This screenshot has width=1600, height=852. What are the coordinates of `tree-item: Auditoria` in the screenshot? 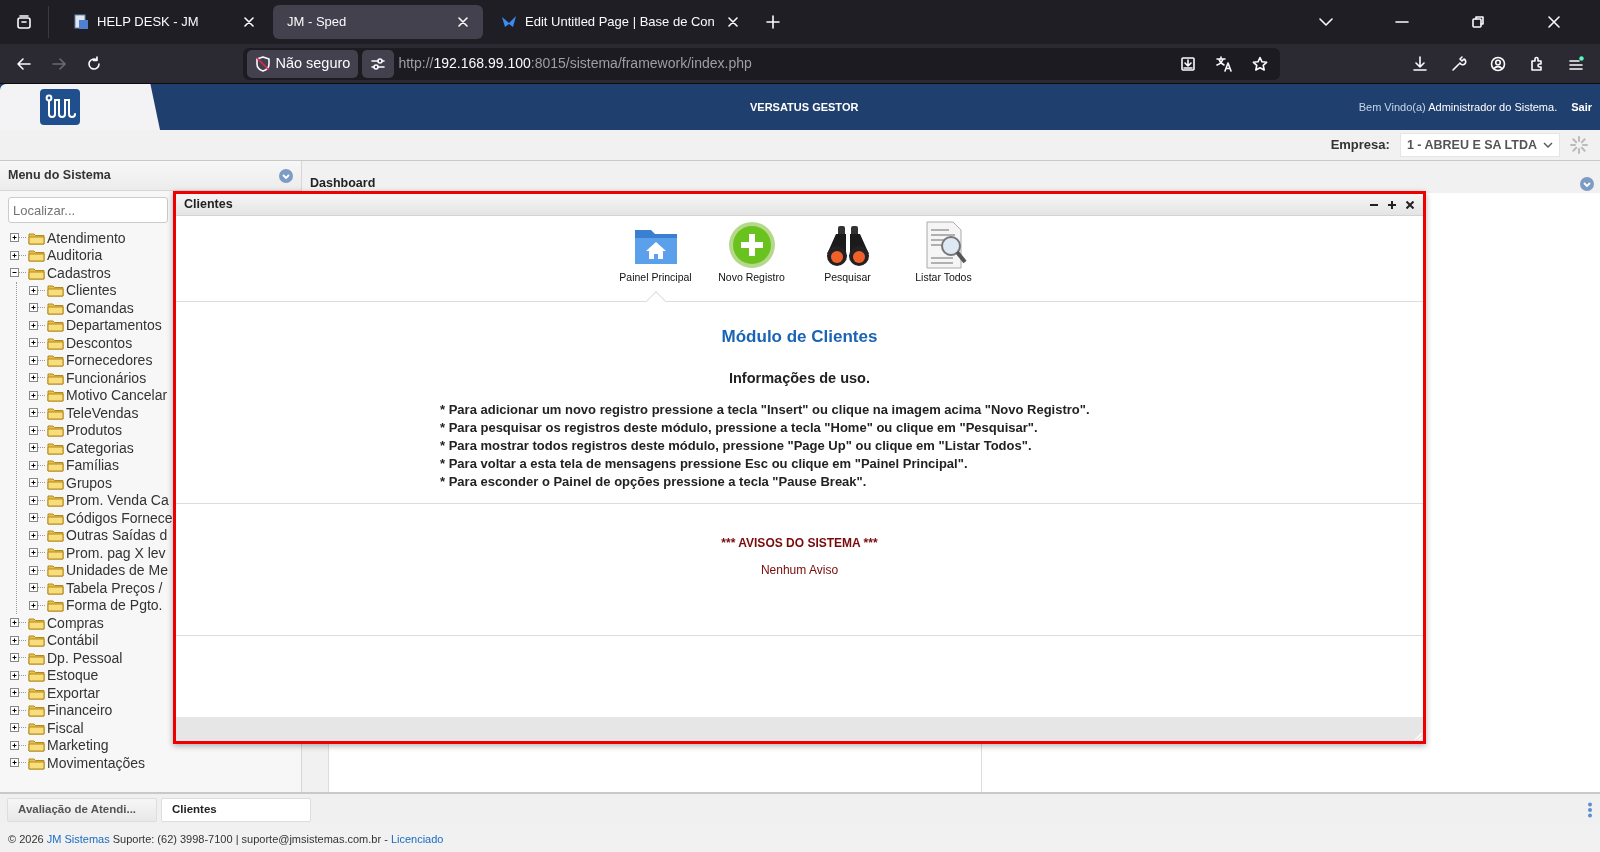 It's located at (75, 255).